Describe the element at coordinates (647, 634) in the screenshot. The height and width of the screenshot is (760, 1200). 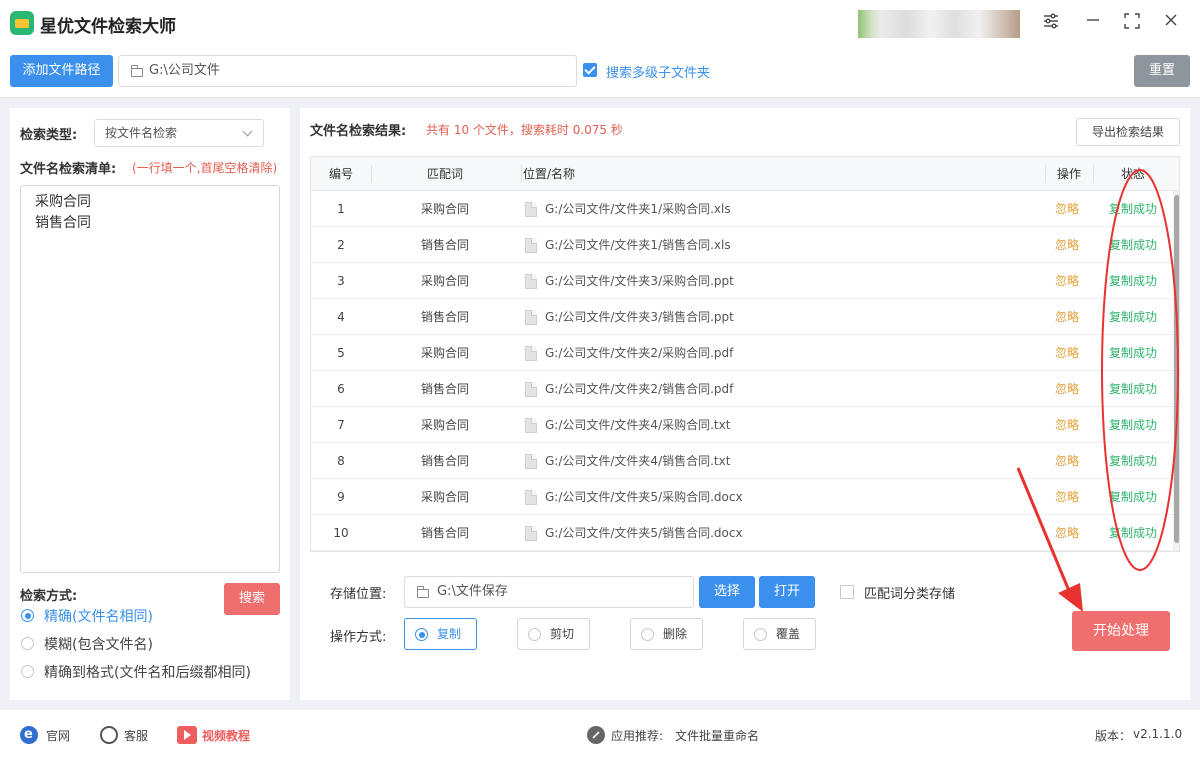
I see `op-delete-radio` at that location.